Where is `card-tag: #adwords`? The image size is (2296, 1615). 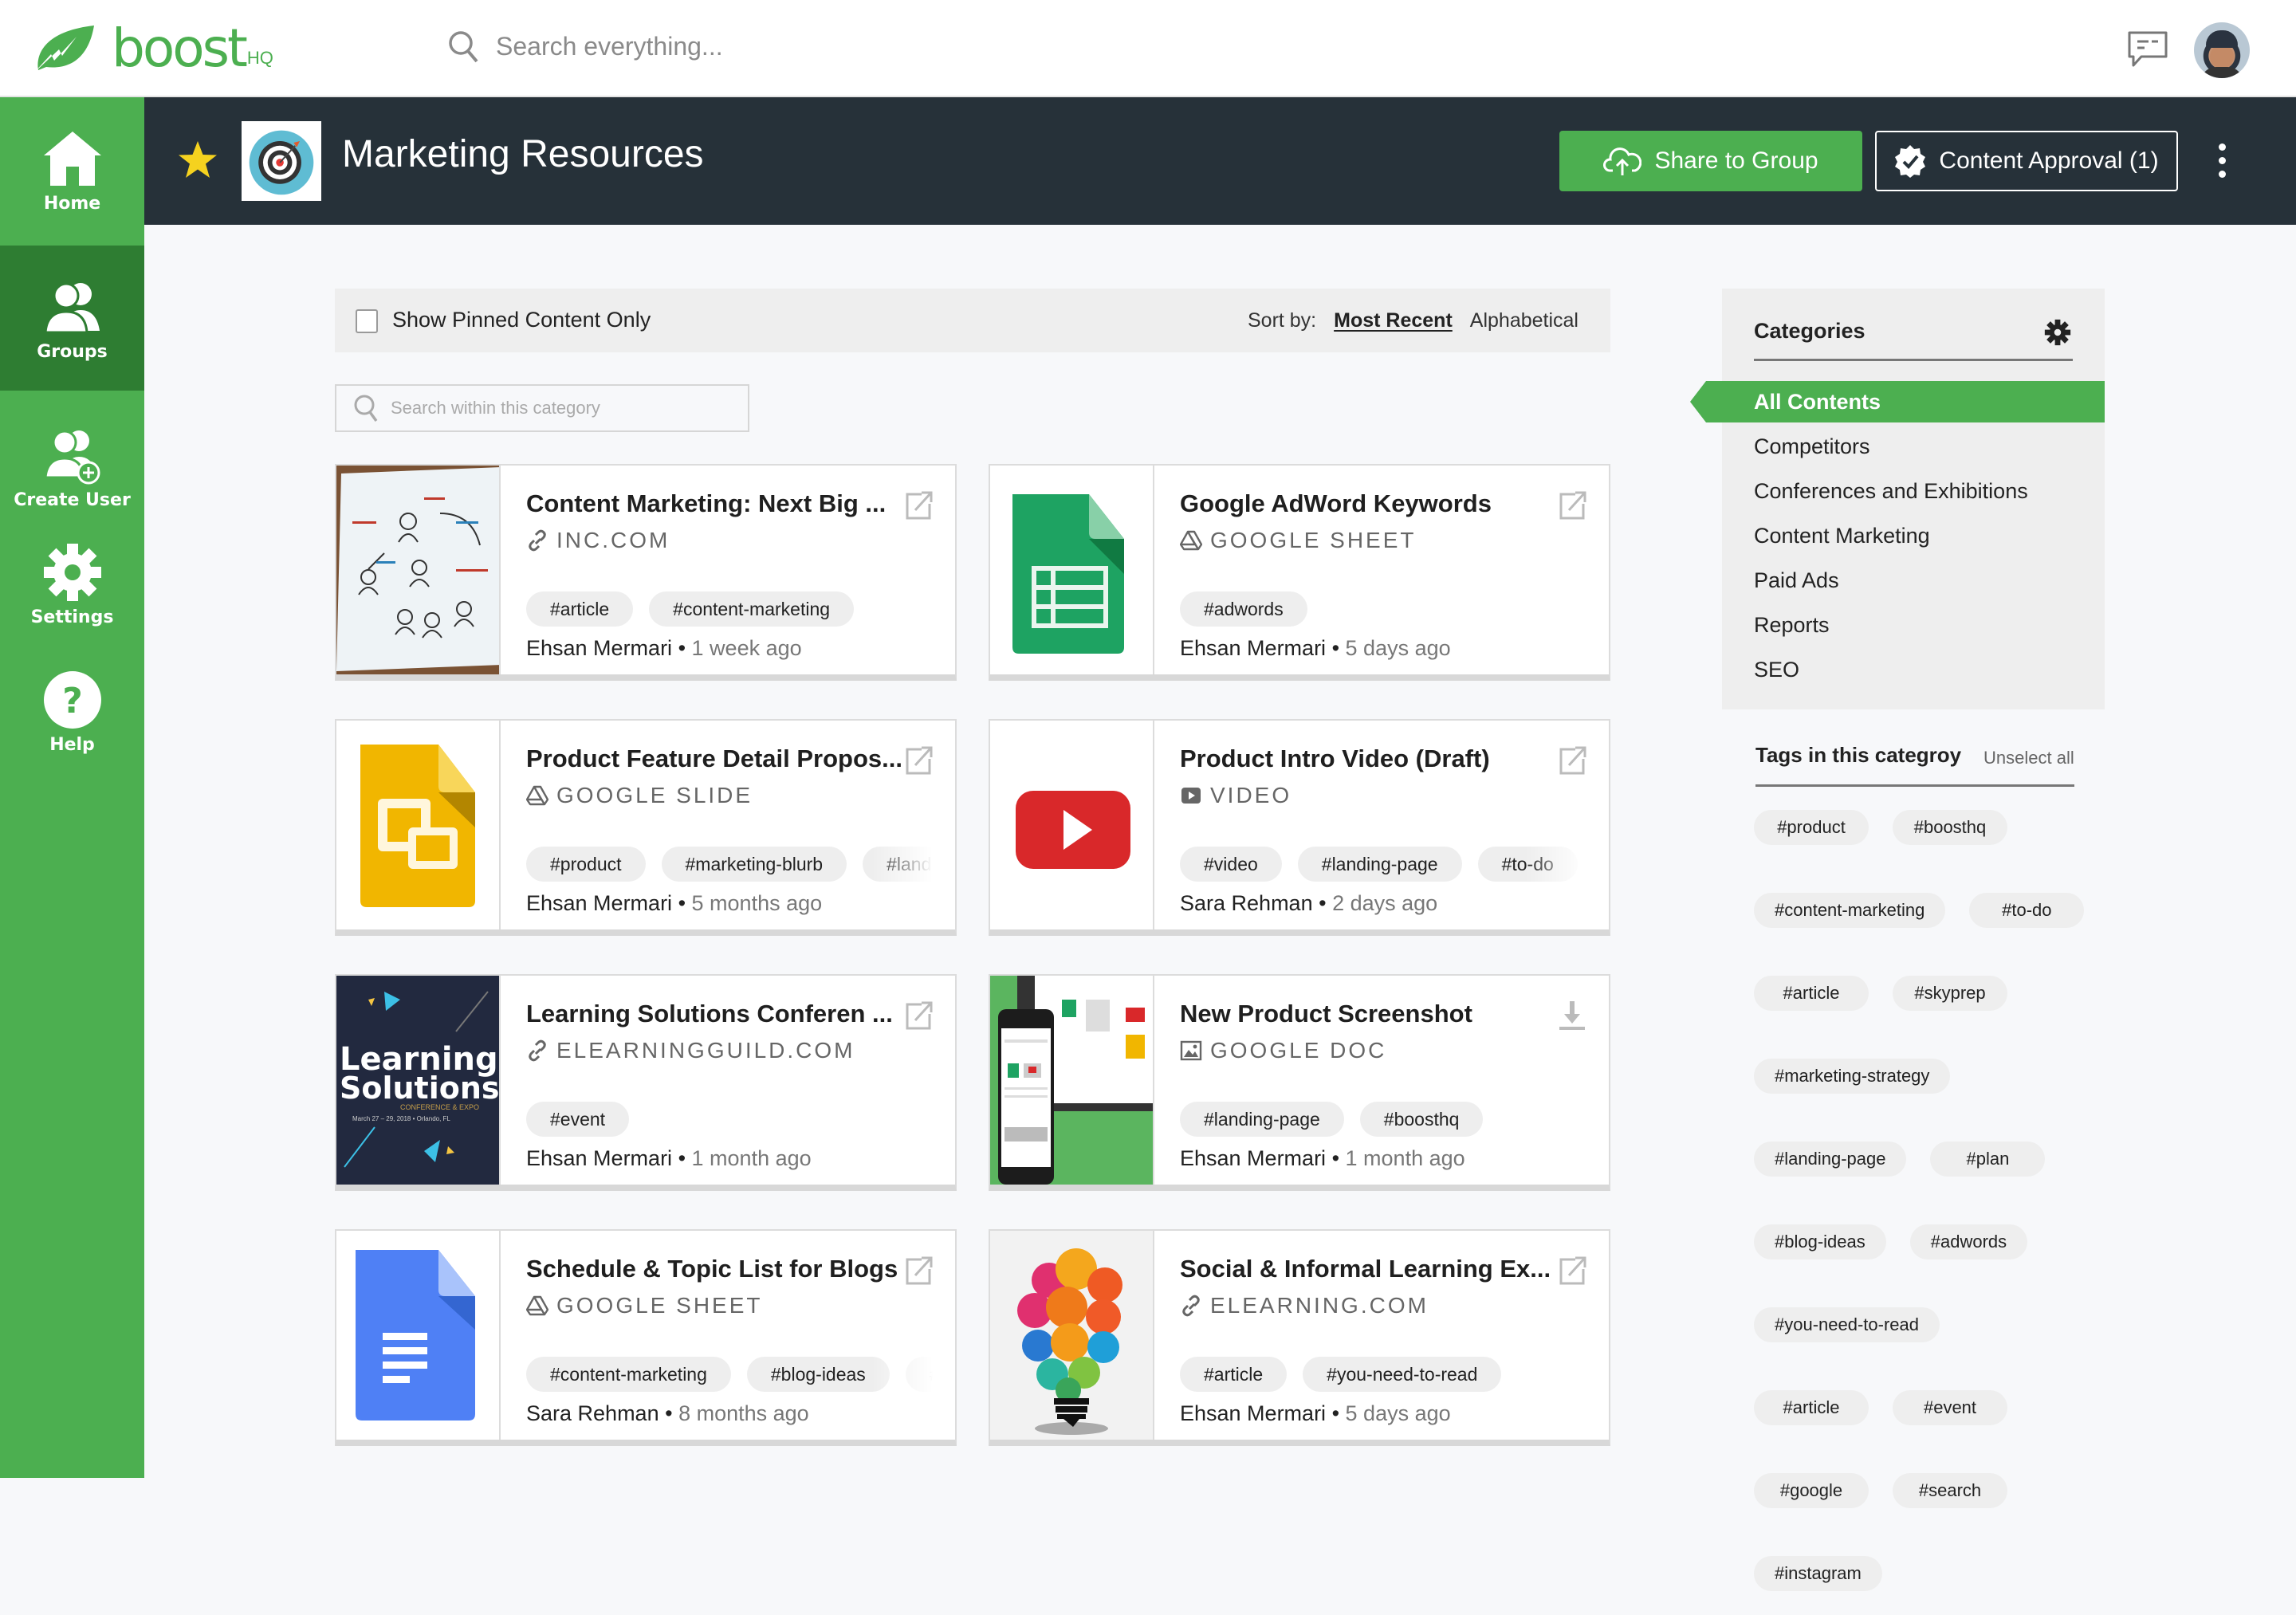 card-tag: #adwords is located at coordinates (1243, 609).